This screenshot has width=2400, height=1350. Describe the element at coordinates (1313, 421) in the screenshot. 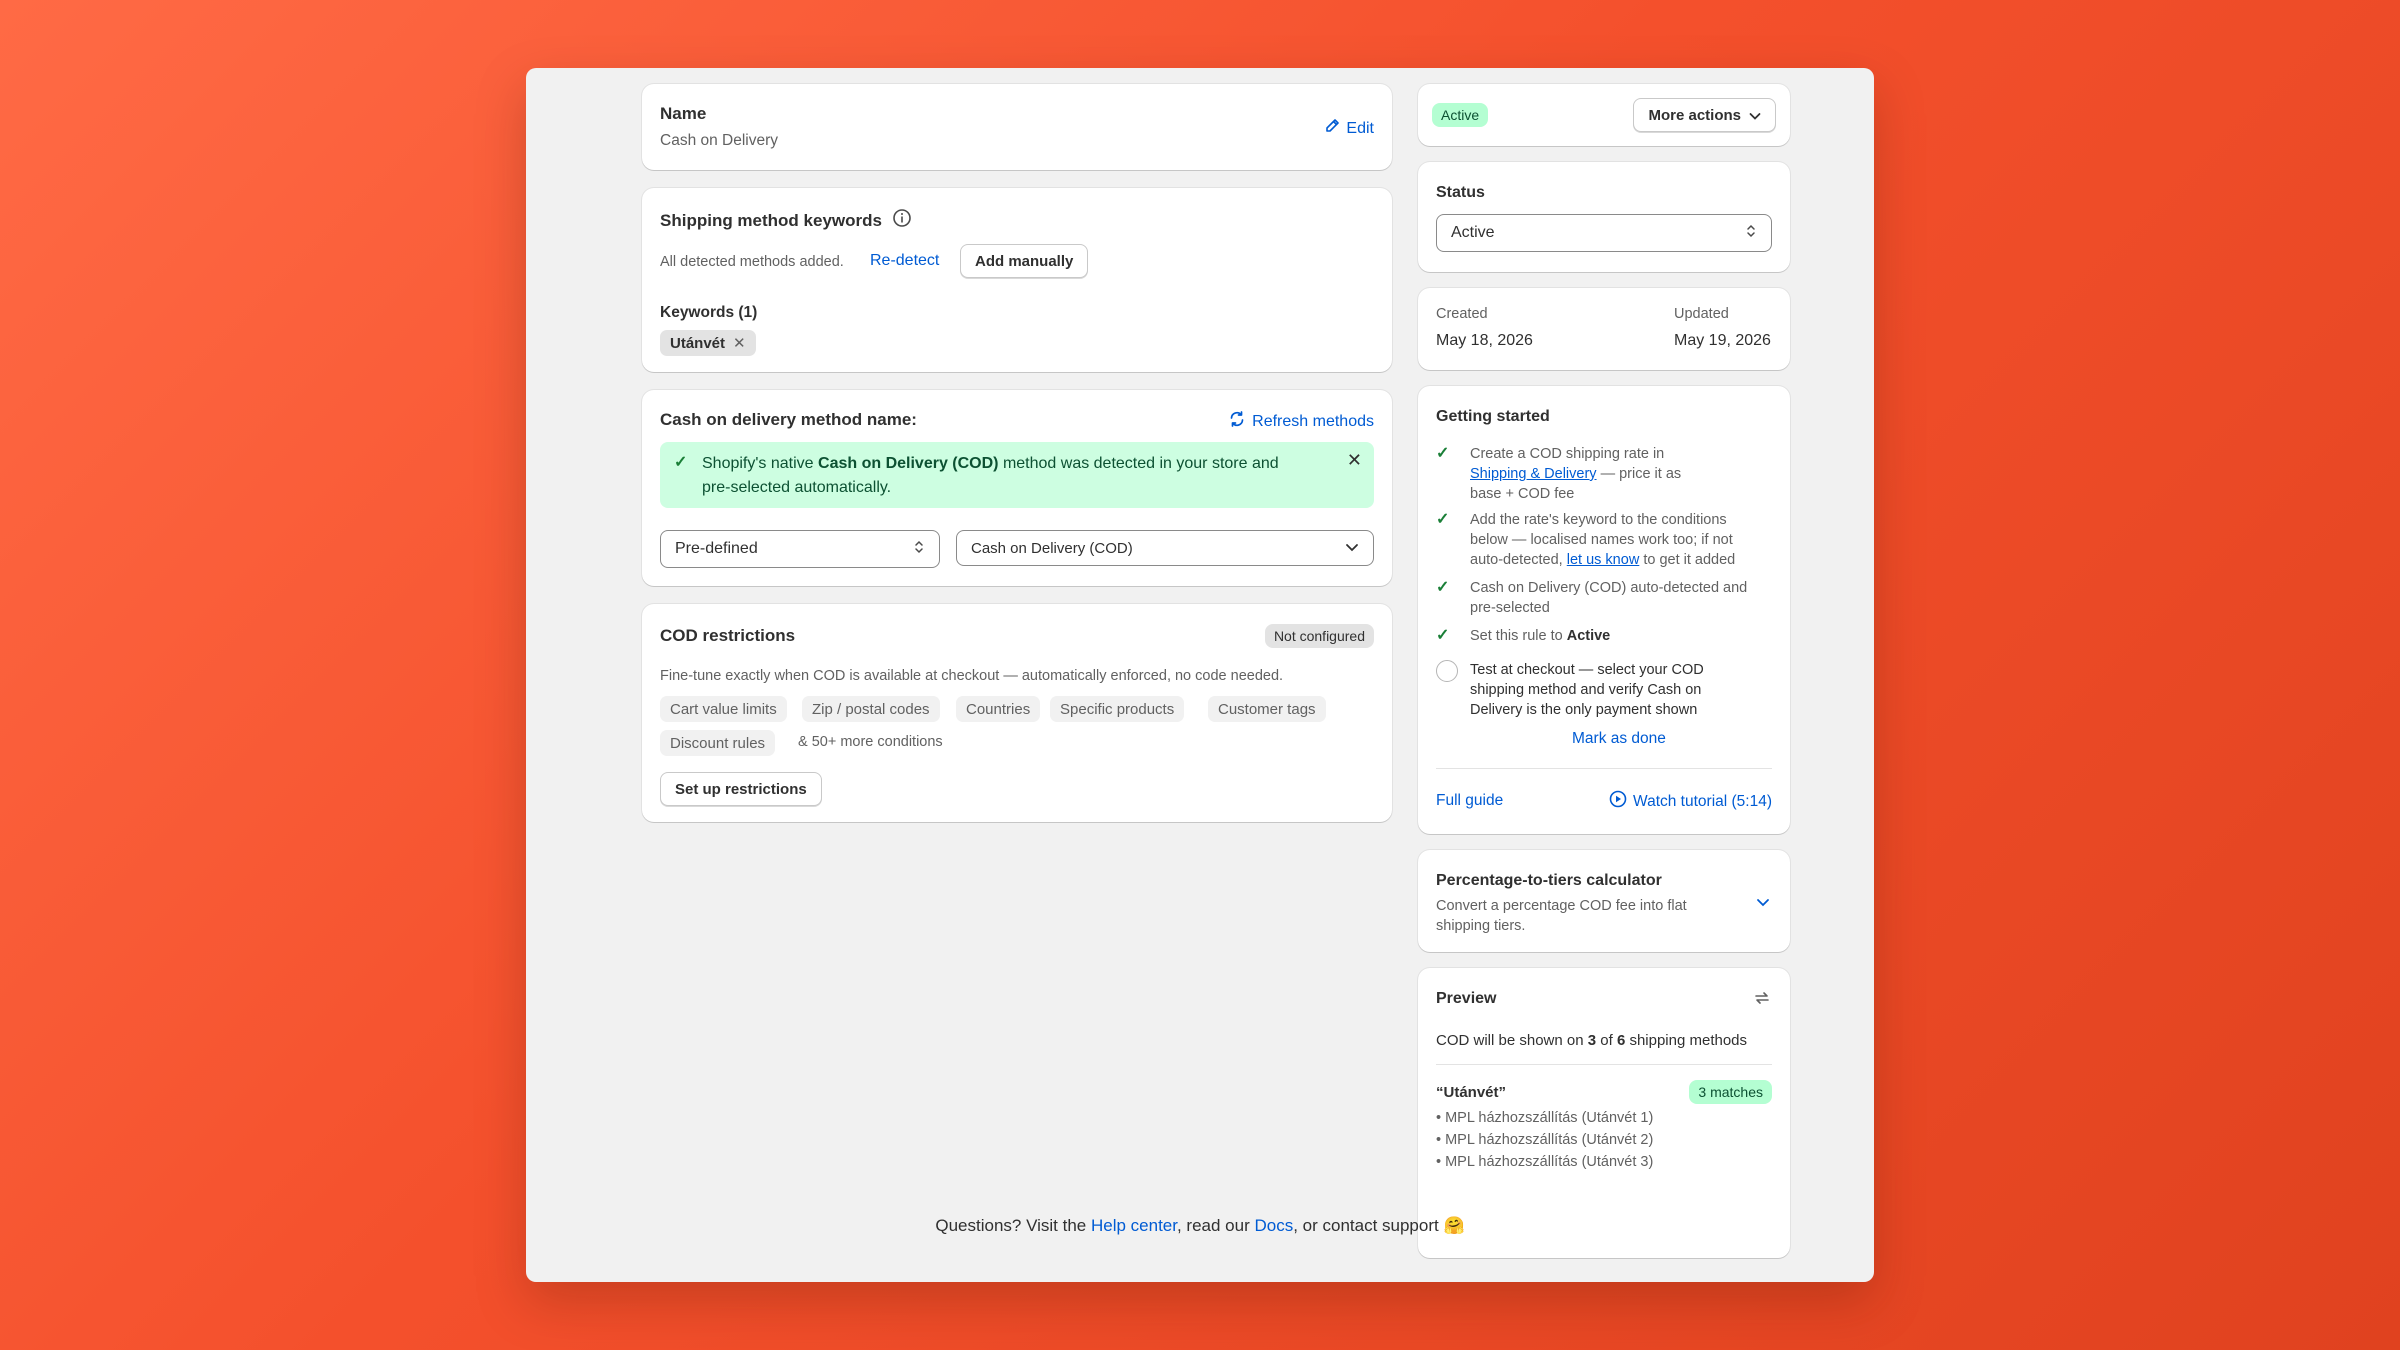

I see `refresh-methods-label: Refresh methods` at that location.